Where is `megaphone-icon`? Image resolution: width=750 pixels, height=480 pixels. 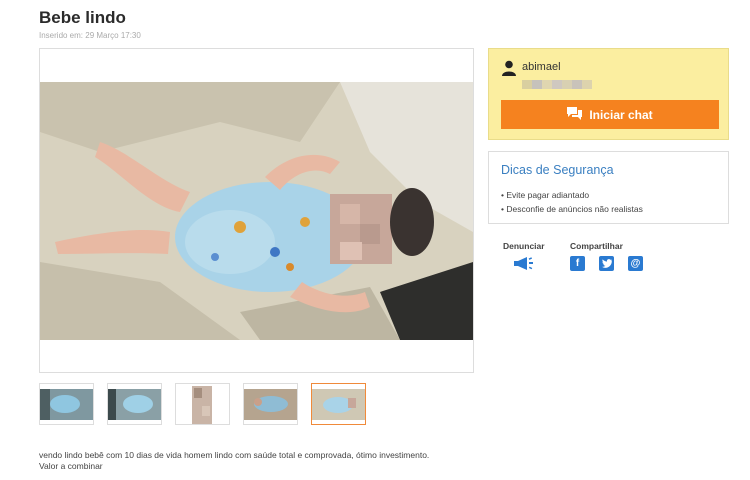
megaphone-icon is located at coordinates (523, 263).